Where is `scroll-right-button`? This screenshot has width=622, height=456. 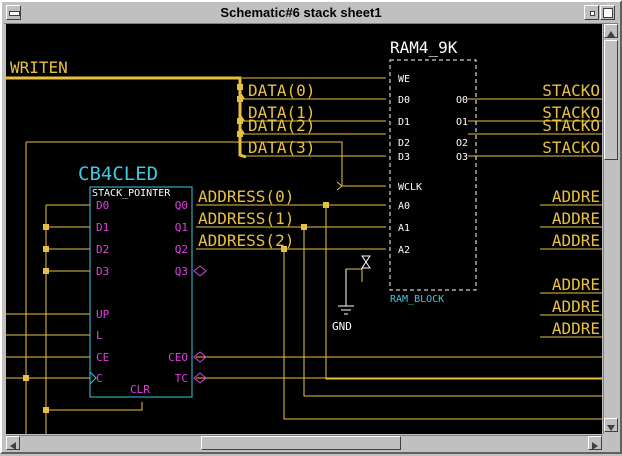
scroll-right-button is located at coordinates (595, 443).